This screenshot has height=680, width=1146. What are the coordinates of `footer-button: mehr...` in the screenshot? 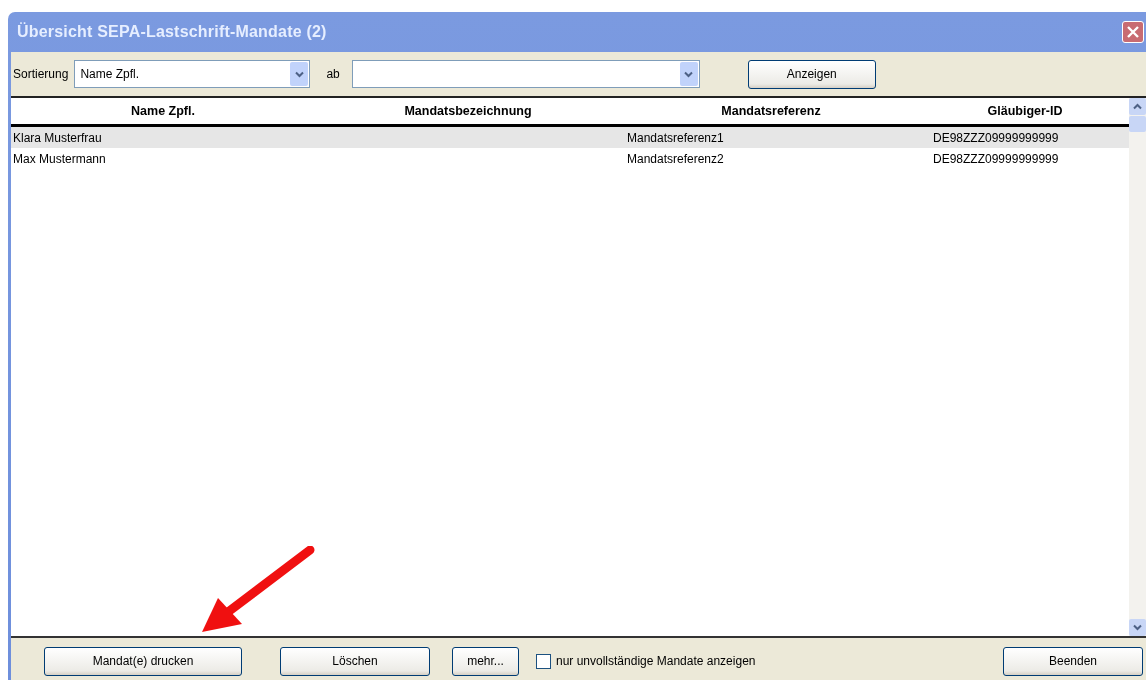 It's located at (485, 661).